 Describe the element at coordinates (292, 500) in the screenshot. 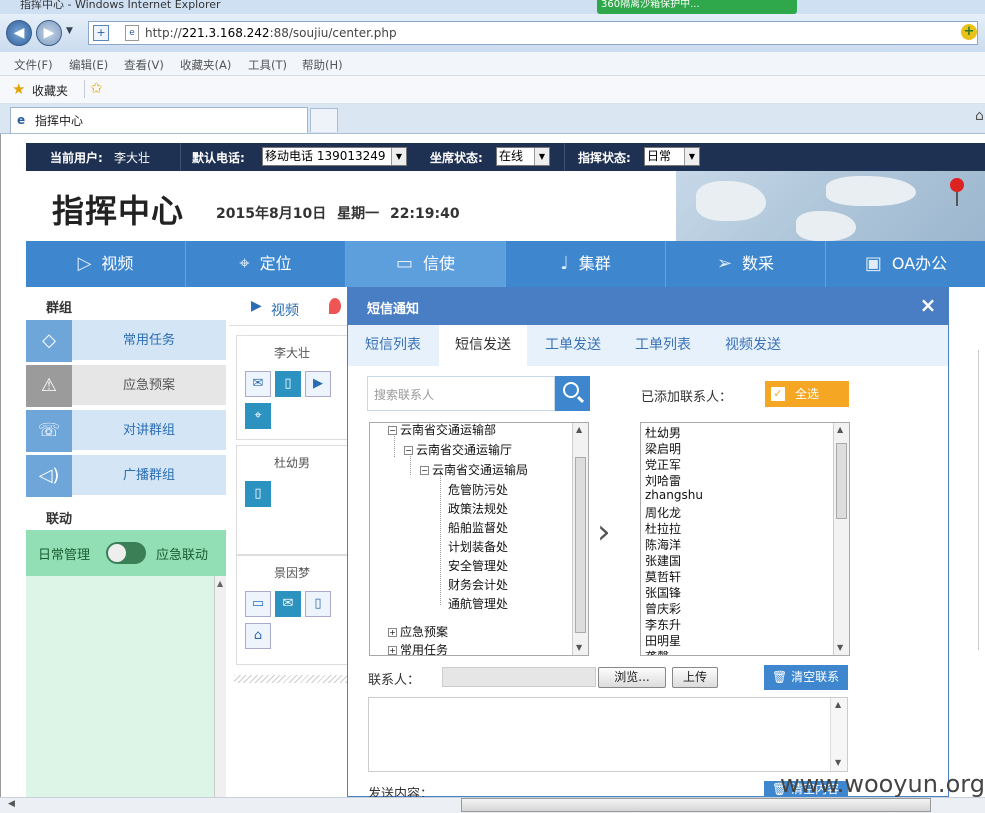

I see `contact-card: 杜幼男 ▯` at that location.